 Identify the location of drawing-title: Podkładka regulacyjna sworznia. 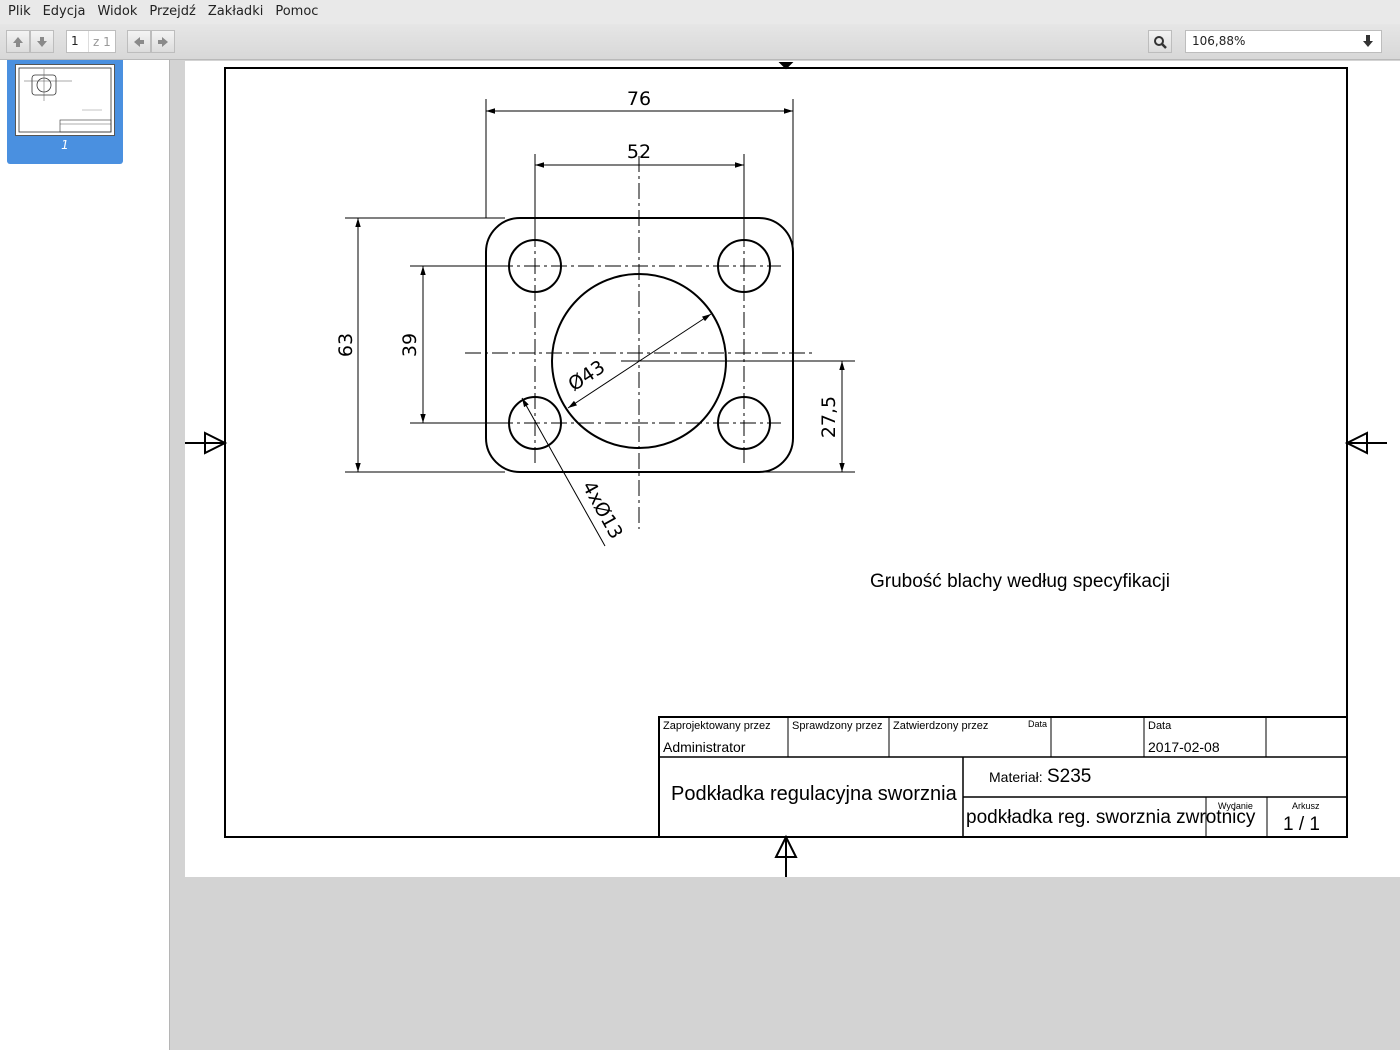
(814, 794).